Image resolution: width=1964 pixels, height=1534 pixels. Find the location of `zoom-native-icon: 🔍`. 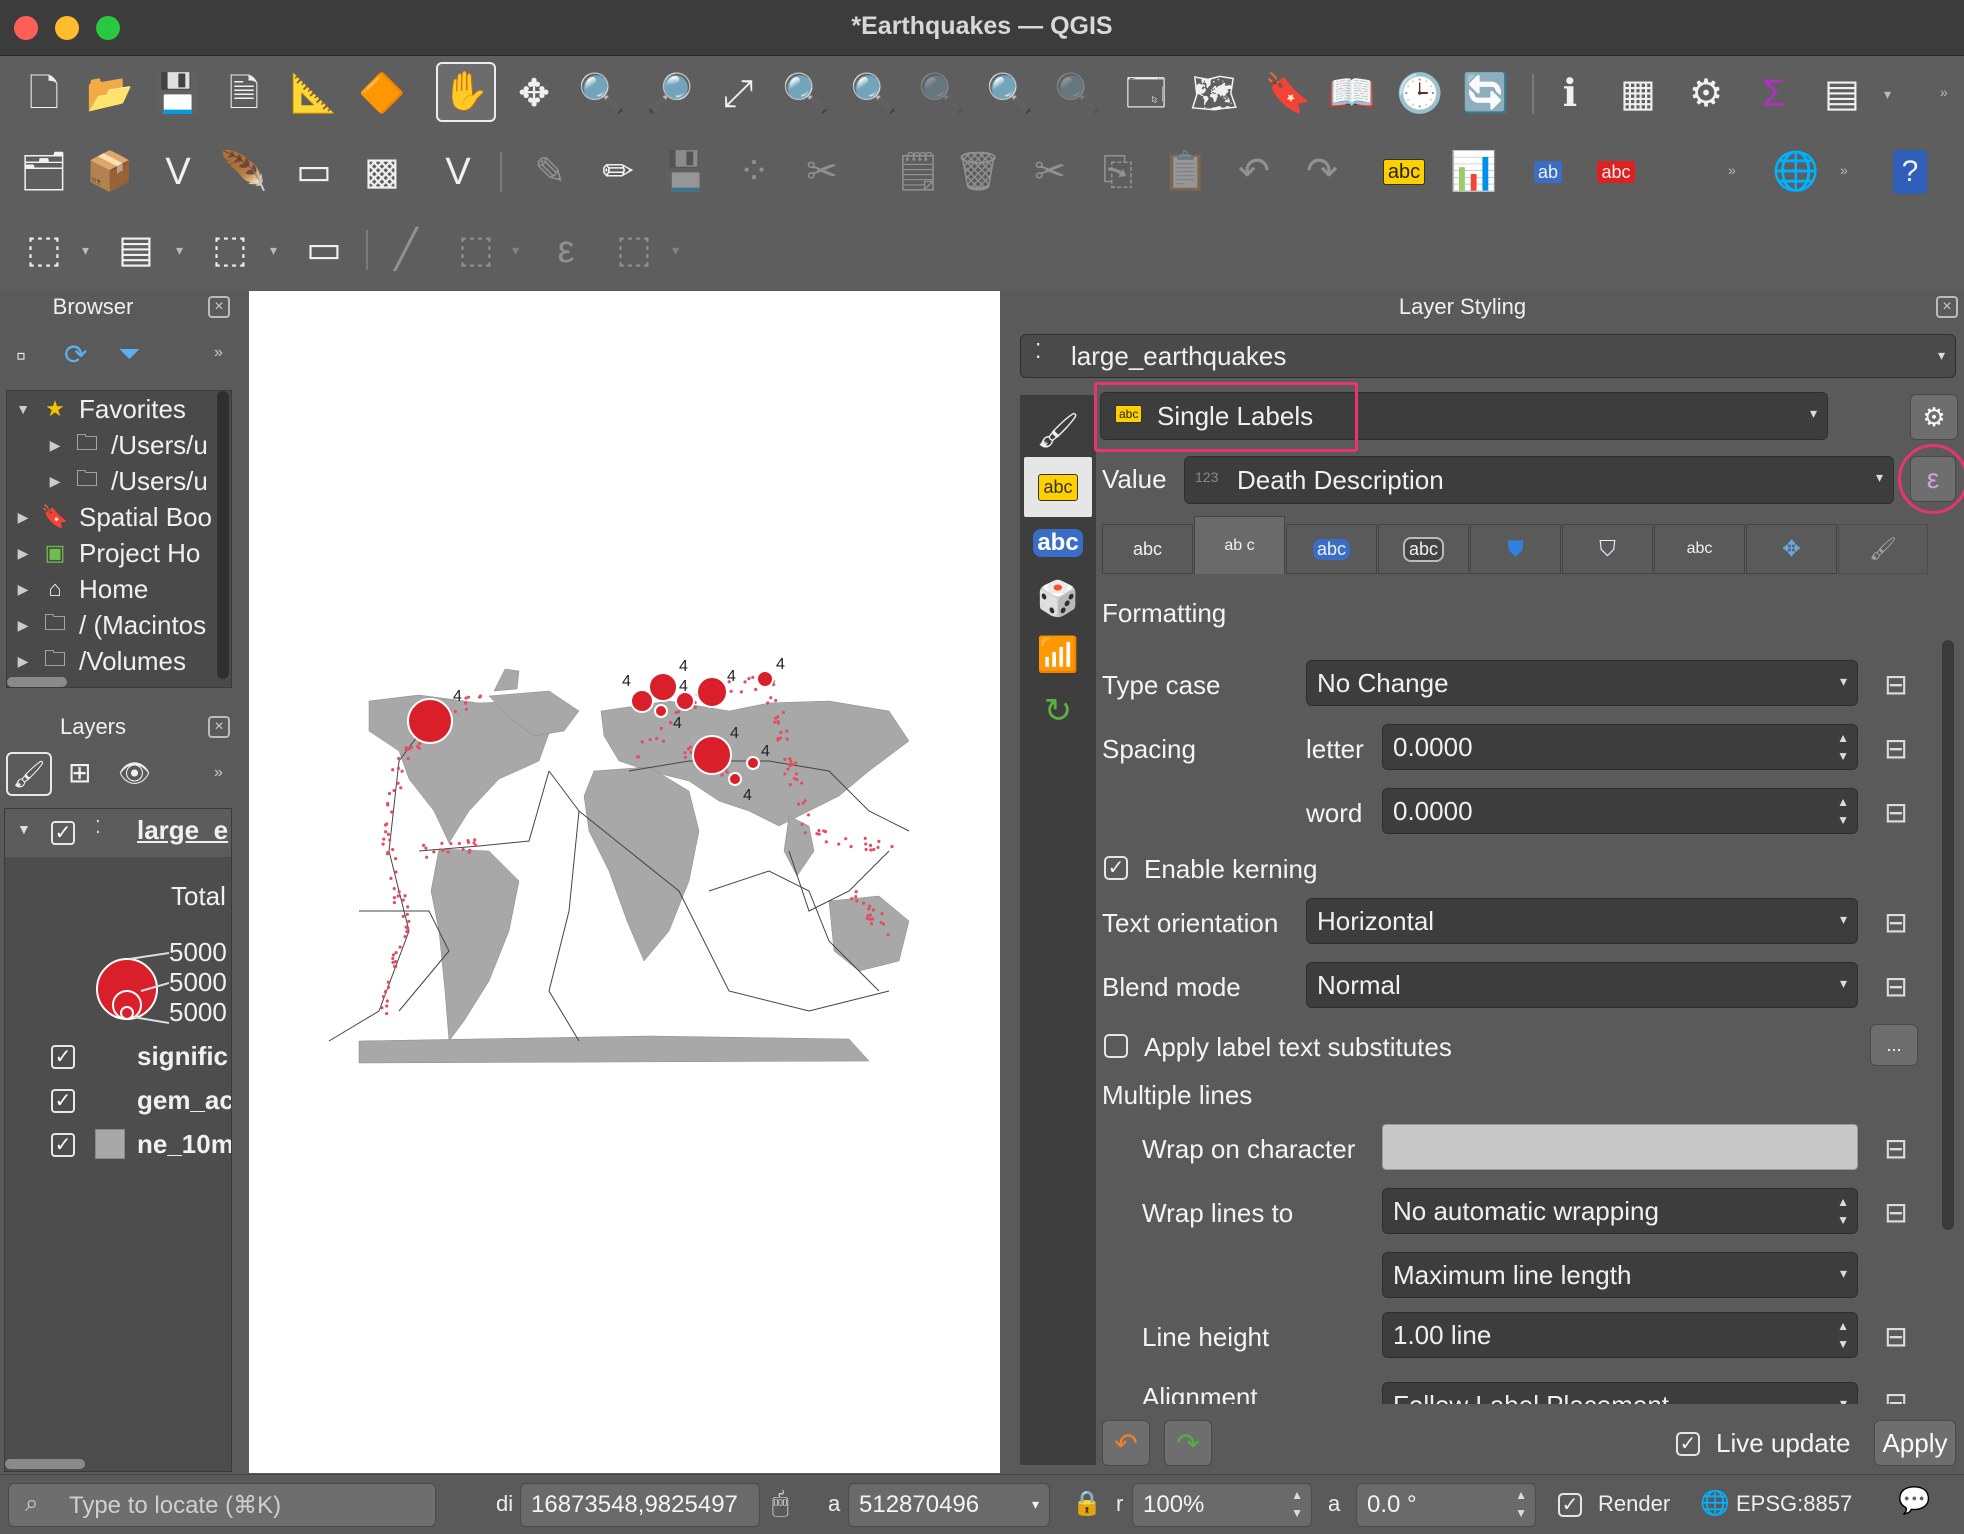

zoom-native-icon: 🔍 is located at coordinates (942, 94).